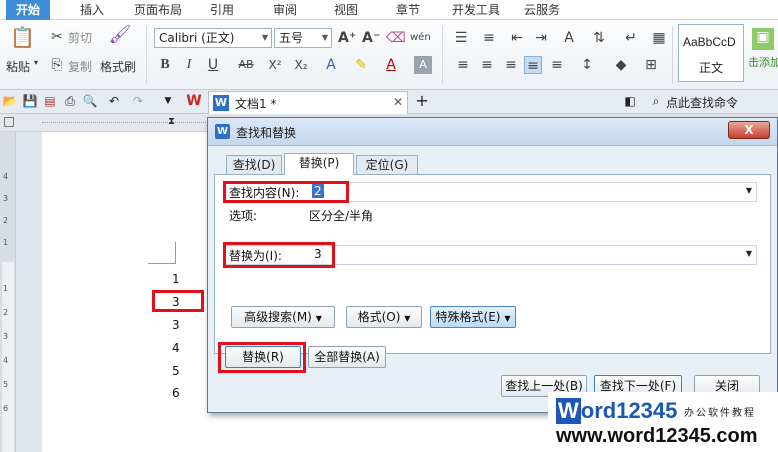  I want to click on site-watermark: Word12345 办公软件教程 www.word12345.com, so click(663, 422).